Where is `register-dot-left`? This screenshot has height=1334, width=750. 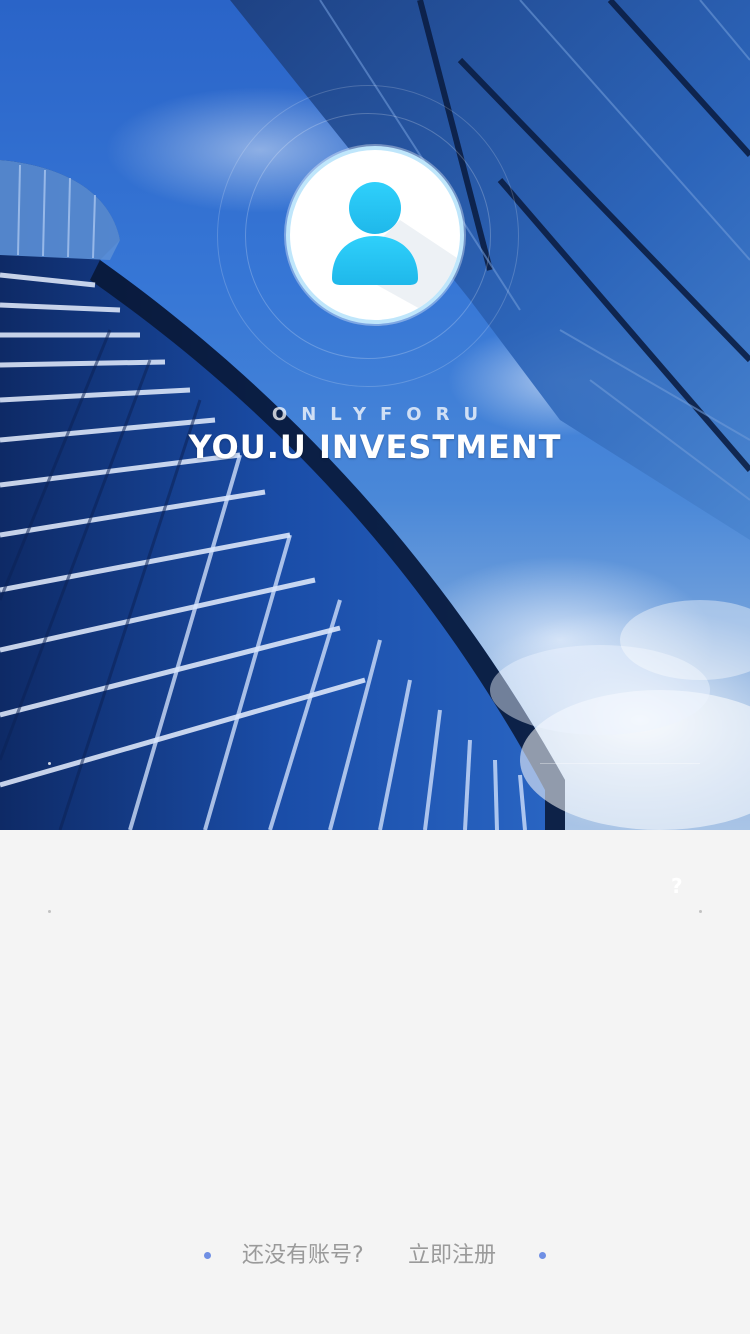
register-dot-left is located at coordinates (207, 1255).